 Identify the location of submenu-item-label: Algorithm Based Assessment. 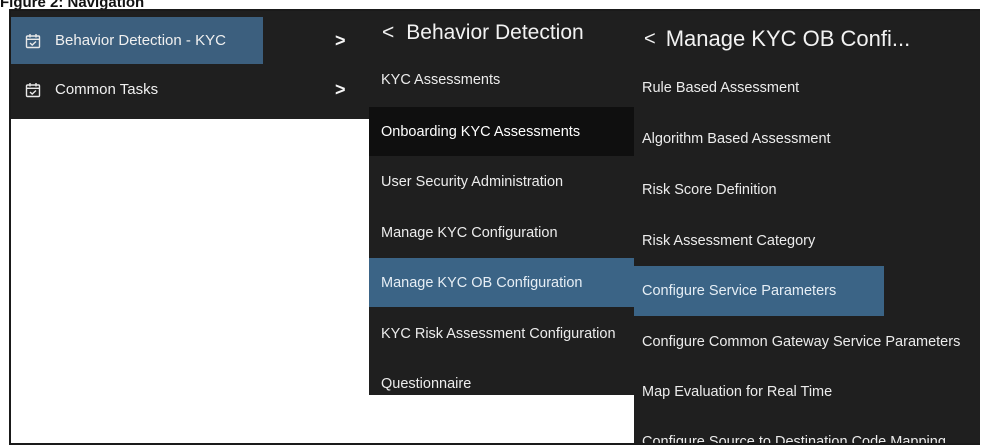
(736, 139).